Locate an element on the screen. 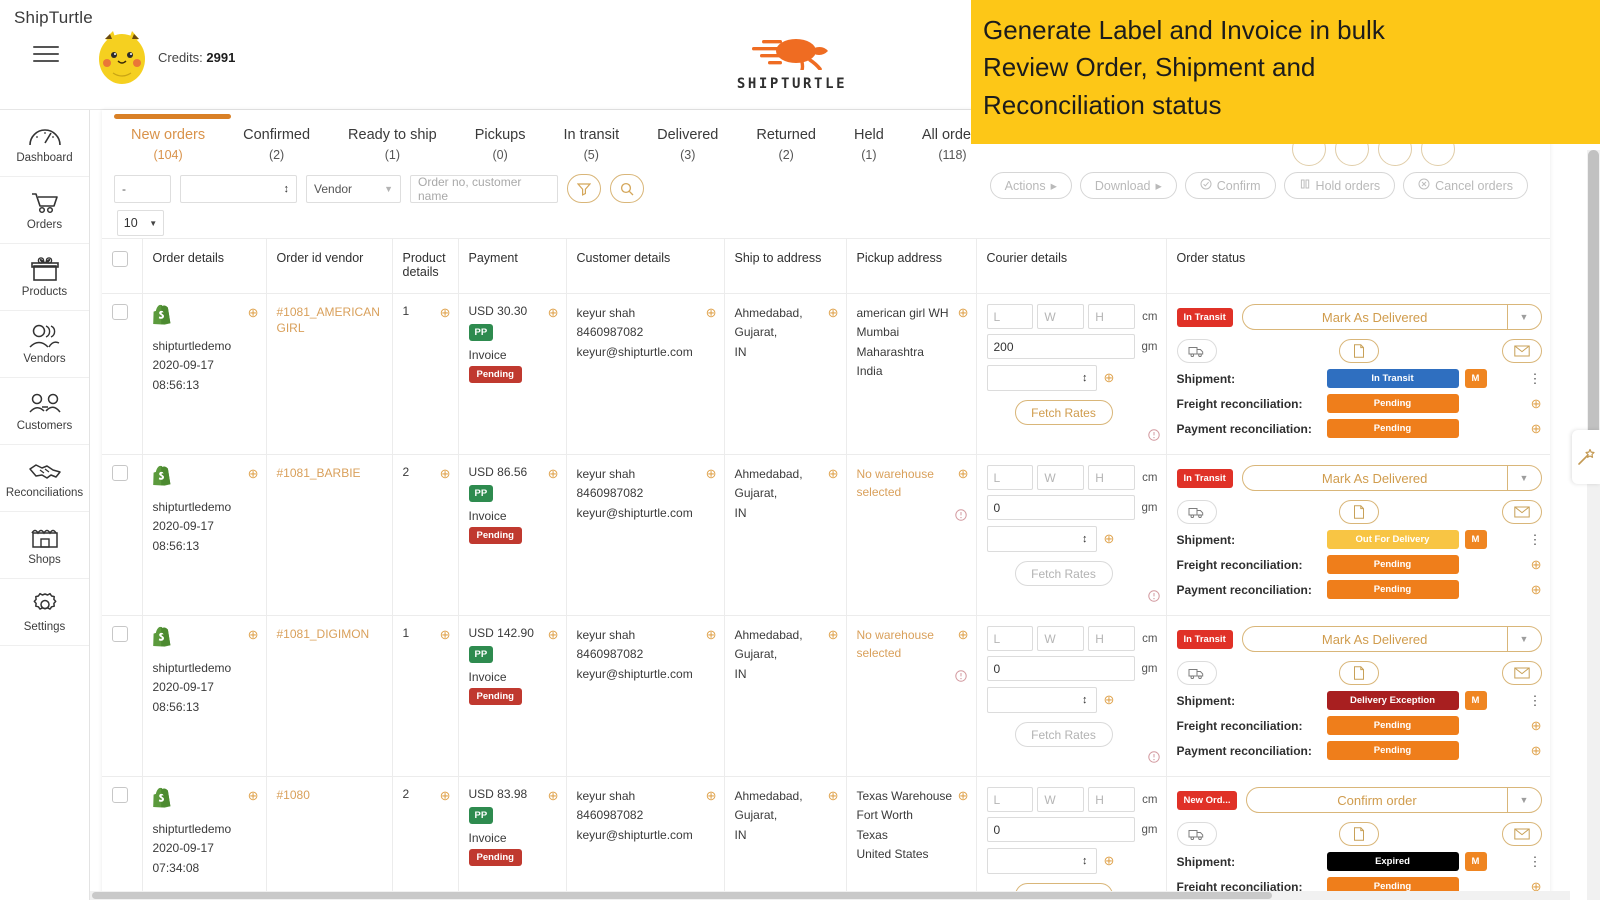 Image resolution: width=1600 pixels, height=900 pixels. shipment-status-chip: Out For Delivery is located at coordinates (1392, 539).